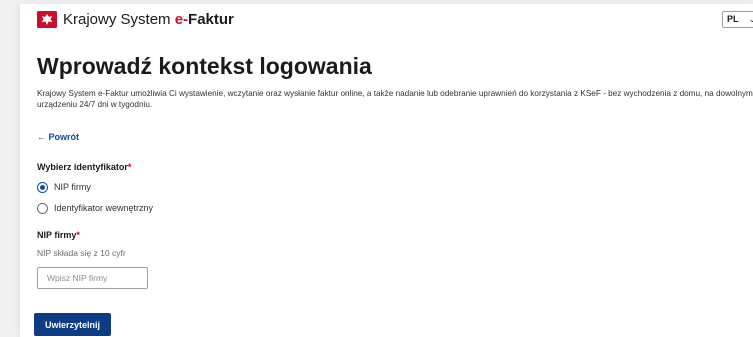 The width and height of the screenshot is (753, 337). What do you see at coordinates (47, 19) in the screenshot?
I see `polish-emblem-logo-icon` at bounding box center [47, 19].